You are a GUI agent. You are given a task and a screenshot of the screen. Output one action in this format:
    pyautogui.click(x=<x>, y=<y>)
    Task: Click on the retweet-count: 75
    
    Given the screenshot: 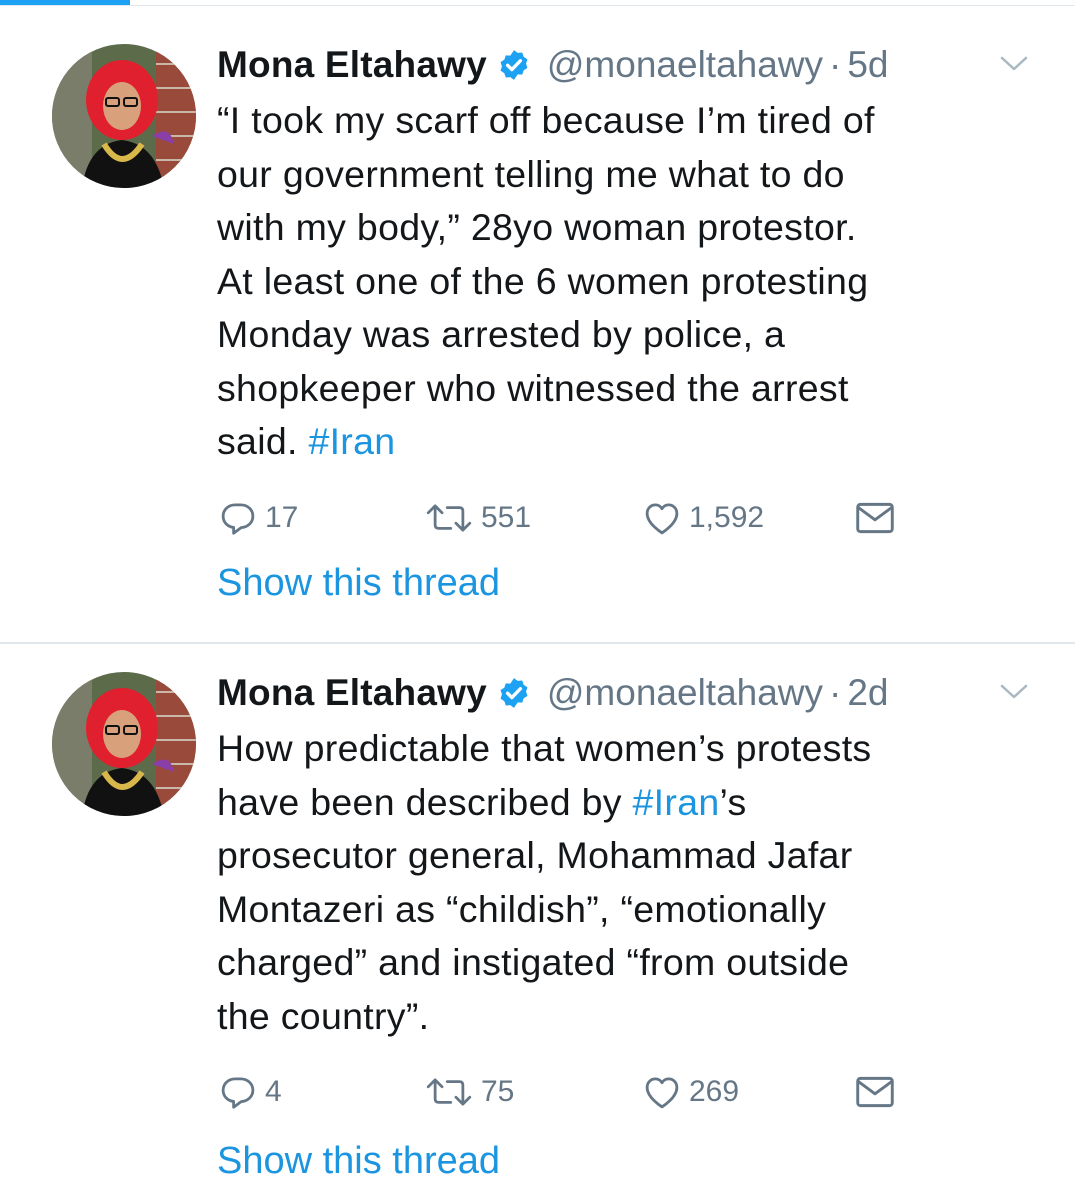 What is the action you would take?
    pyautogui.click(x=498, y=1091)
    